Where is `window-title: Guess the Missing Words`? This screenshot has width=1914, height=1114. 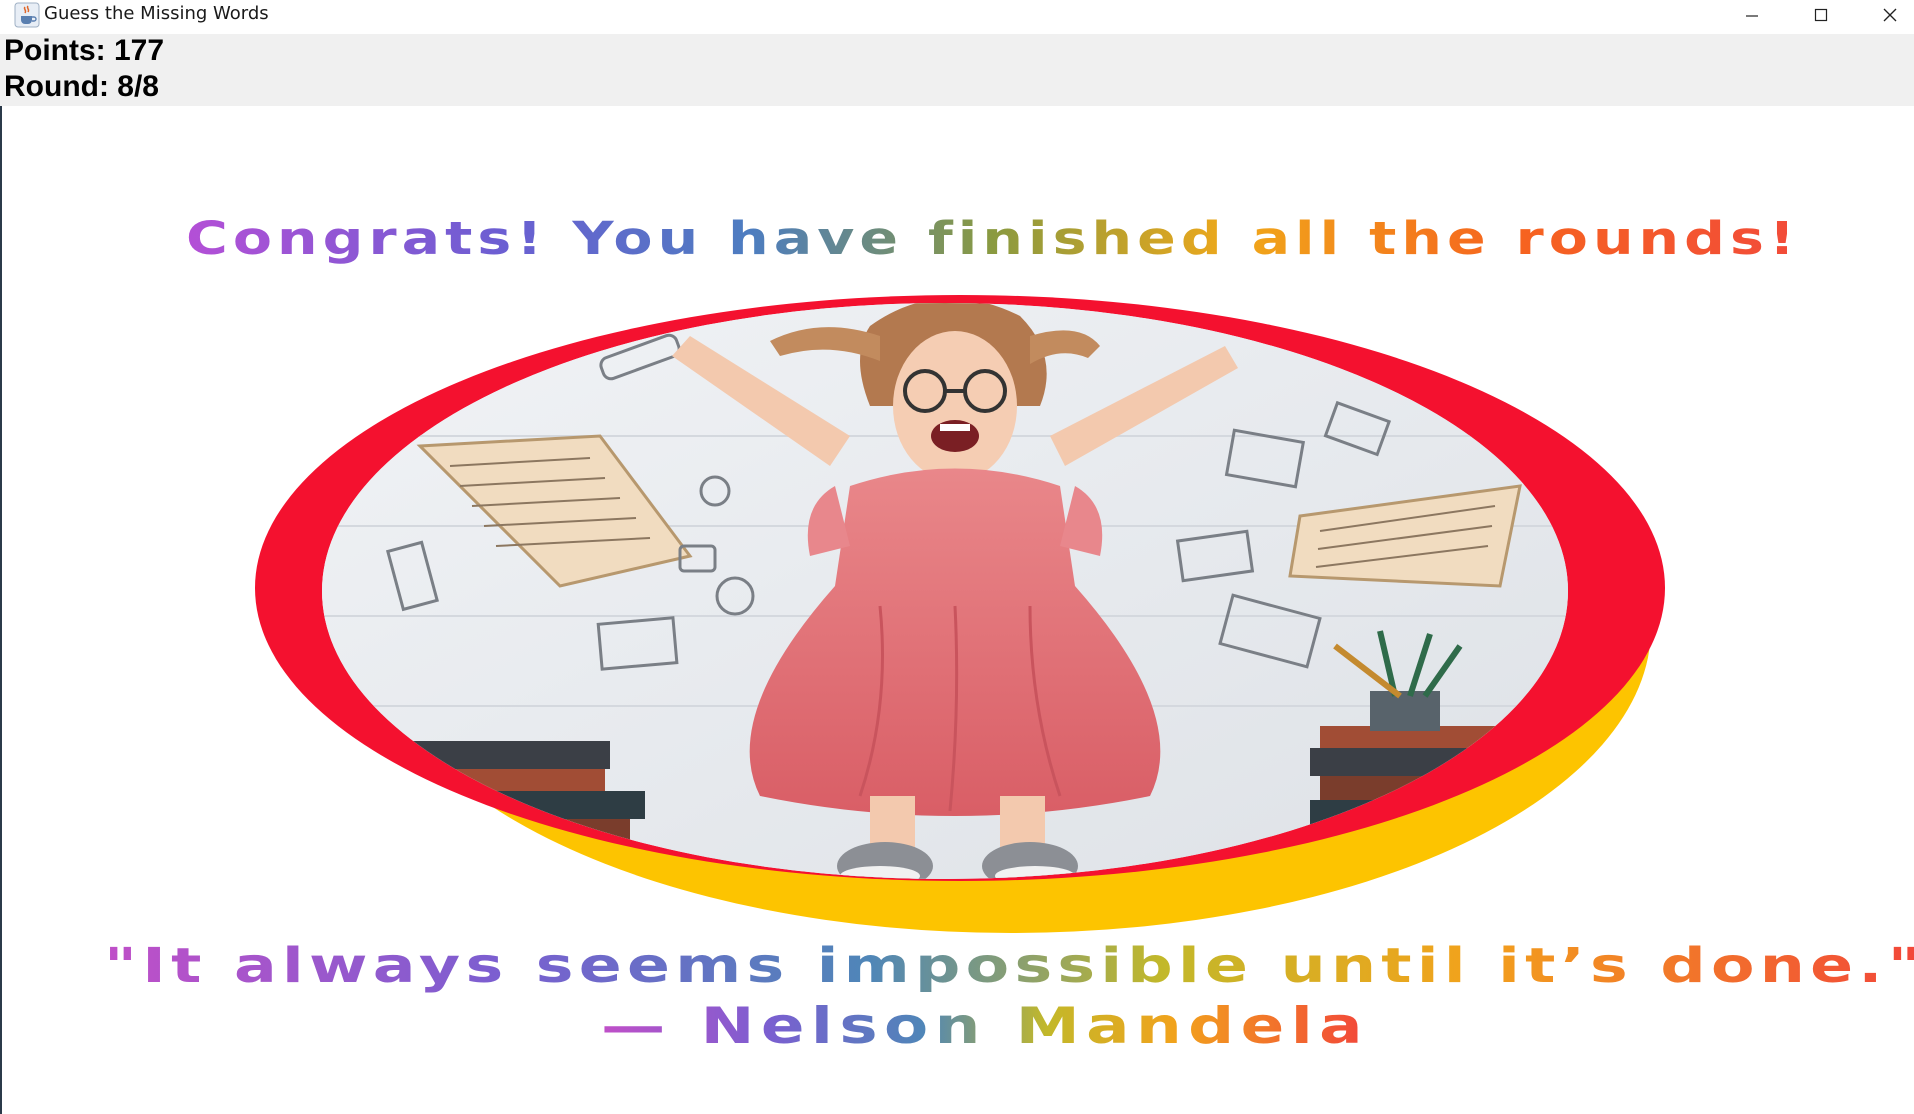
window-title: Guess the Missing Words is located at coordinates (156, 13).